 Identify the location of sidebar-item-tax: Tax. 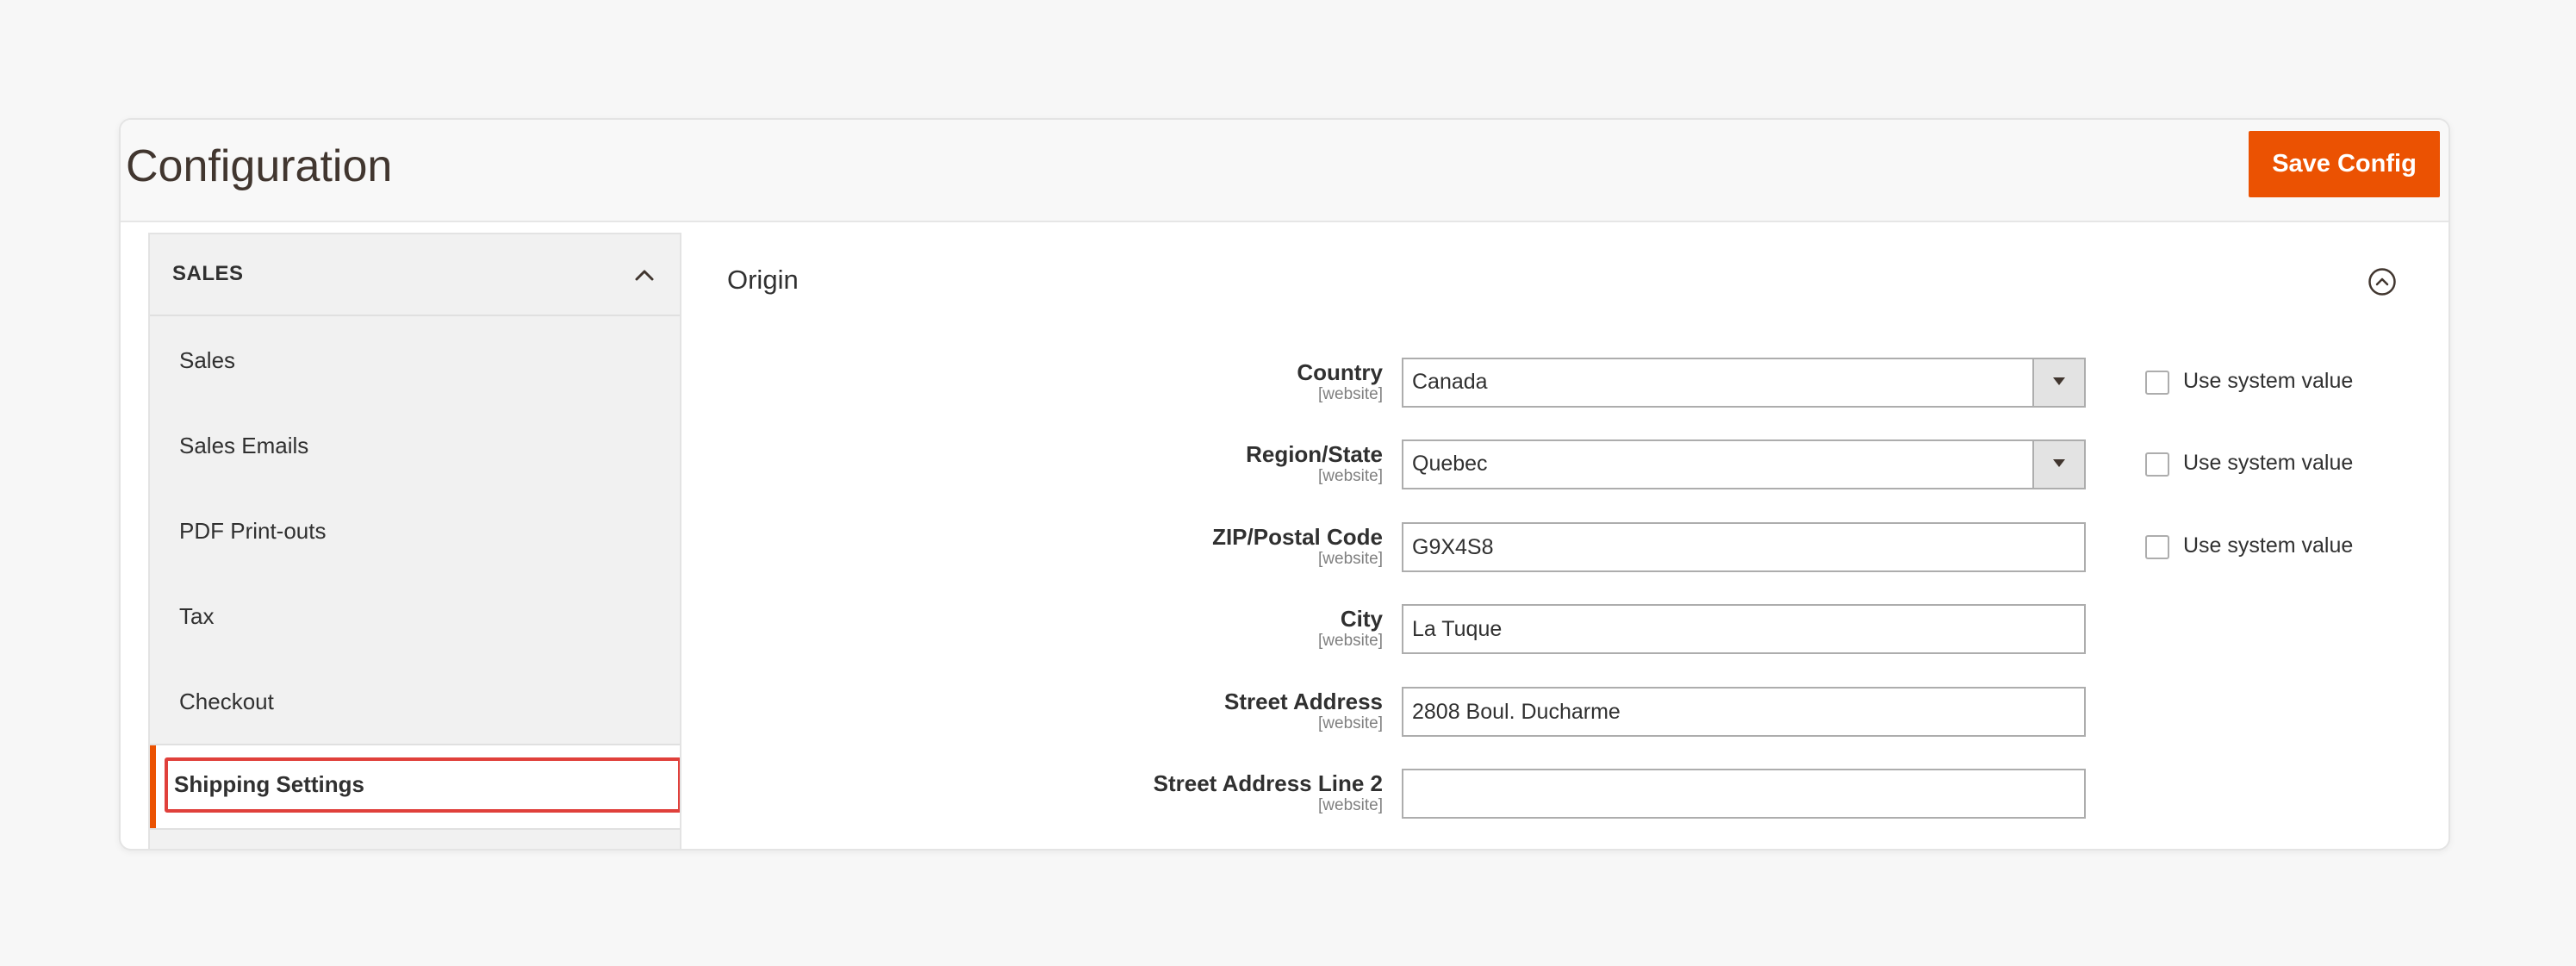
(415, 616).